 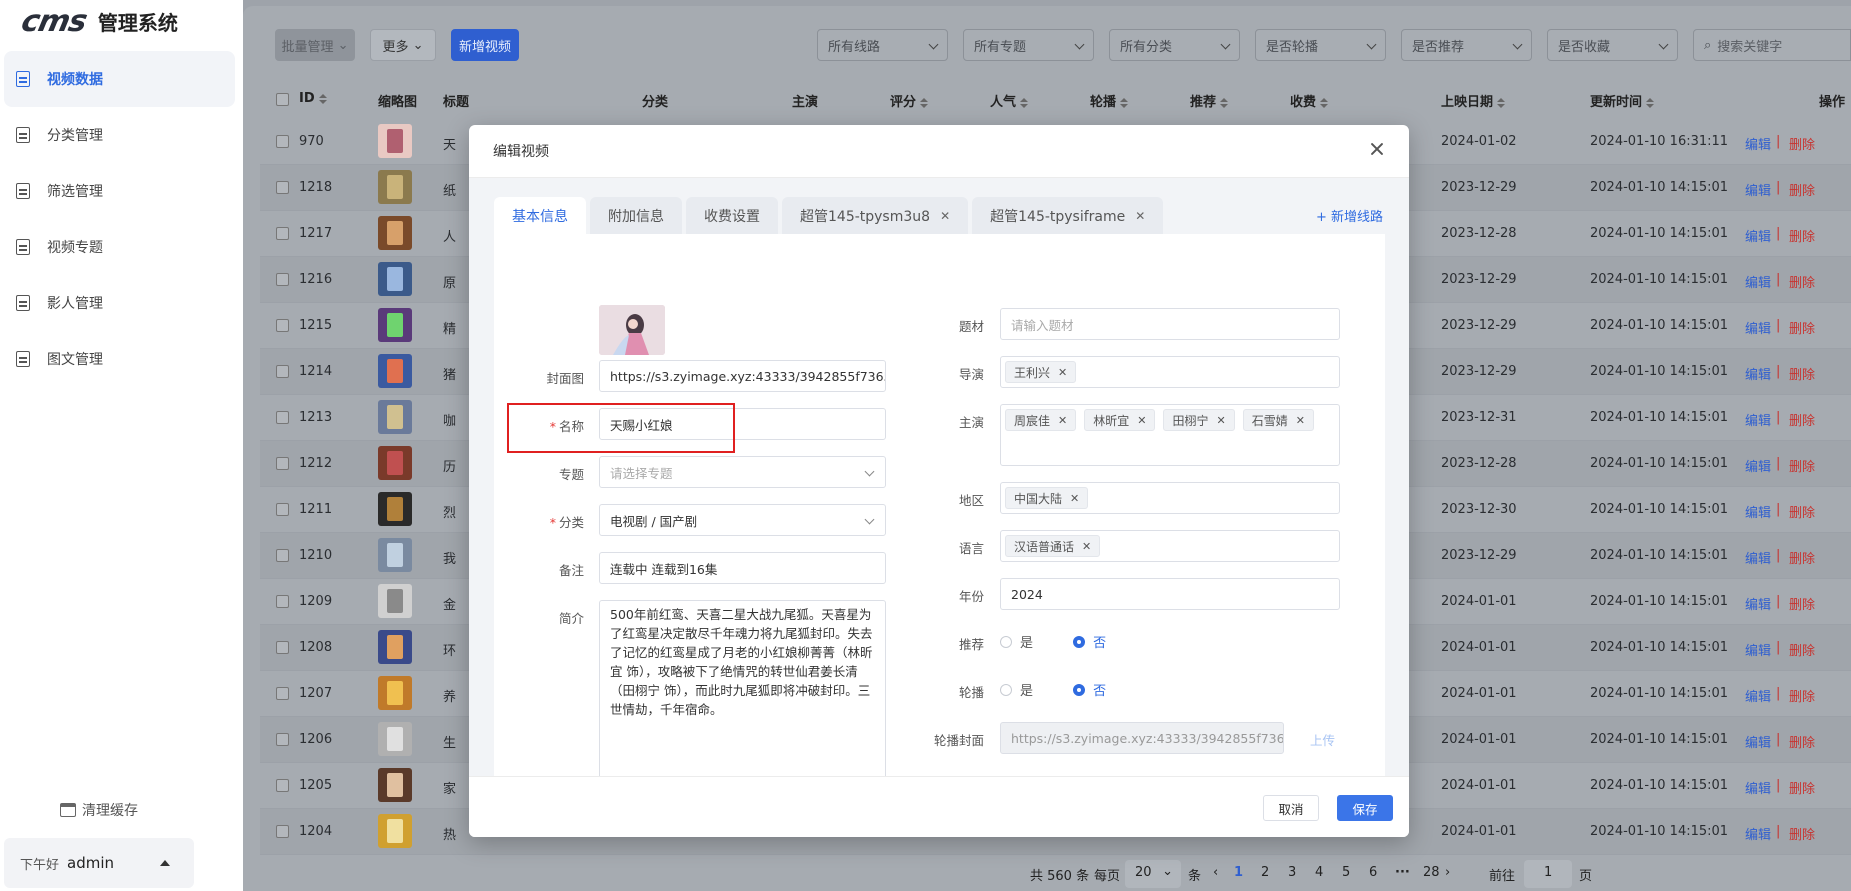 I want to click on tab-extra-info: 附加信息, so click(x=636, y=215).